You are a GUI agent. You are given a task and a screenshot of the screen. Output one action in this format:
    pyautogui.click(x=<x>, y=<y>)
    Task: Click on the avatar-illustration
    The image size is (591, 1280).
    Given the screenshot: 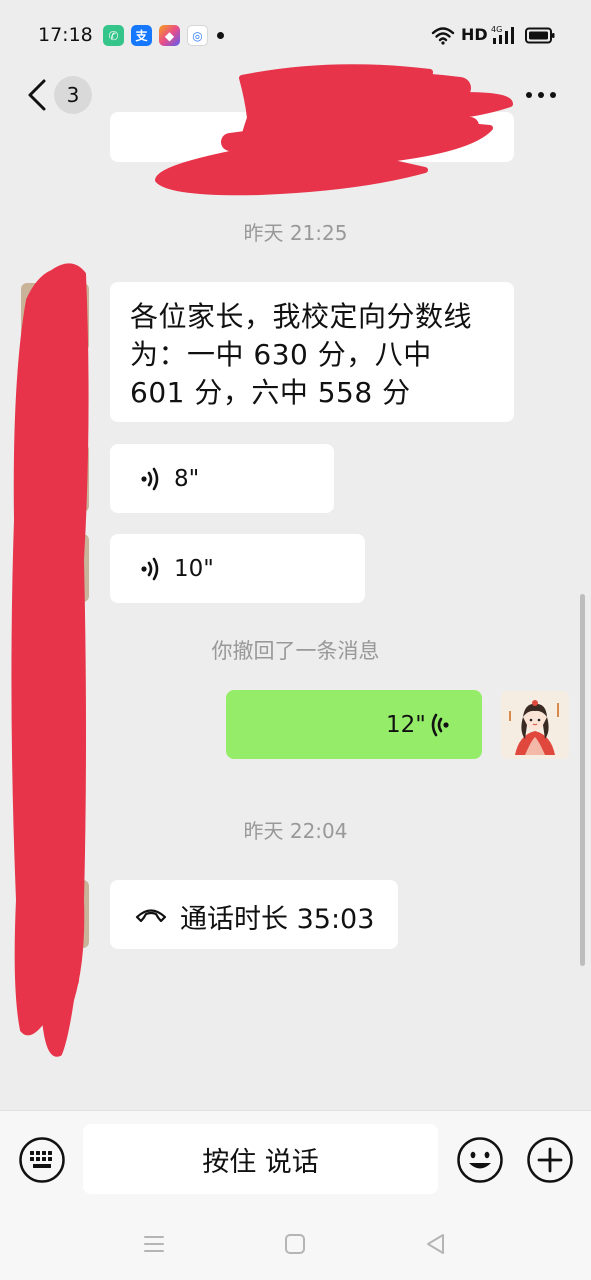 What is the action you would take?
    pyautogui.click(x=535, y=725)
    